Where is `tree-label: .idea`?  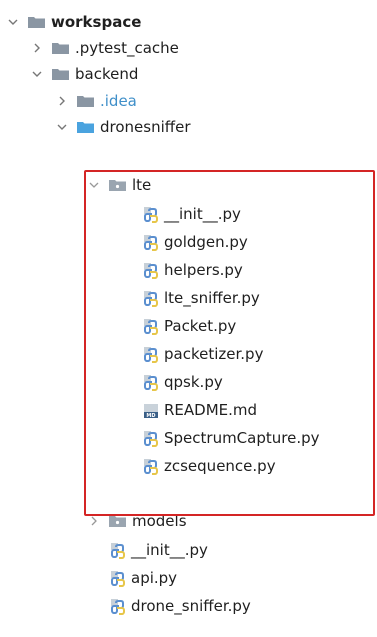 tree-label: .idea is located at coordinates (118, 101).